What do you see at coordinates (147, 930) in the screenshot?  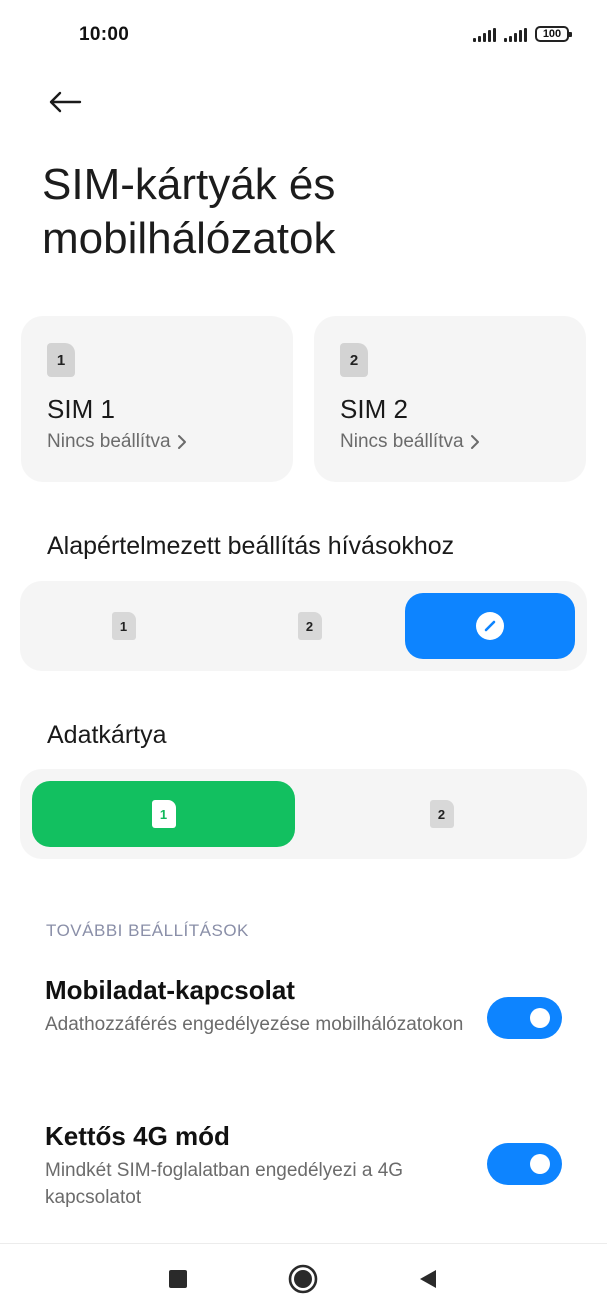 I see `more-settings-heading: TOVÁBBI BEÁLLÍTÁSOK` at bounding box center [147, 930].